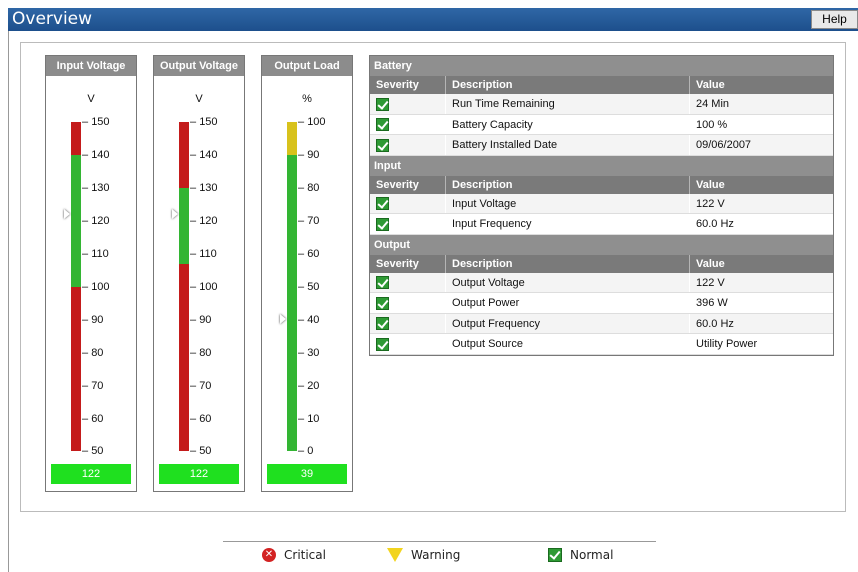 This screenshot has height=572, width=858. I want to click on table-row: Output Frequency 60.0 Hz, so click(601, 323).